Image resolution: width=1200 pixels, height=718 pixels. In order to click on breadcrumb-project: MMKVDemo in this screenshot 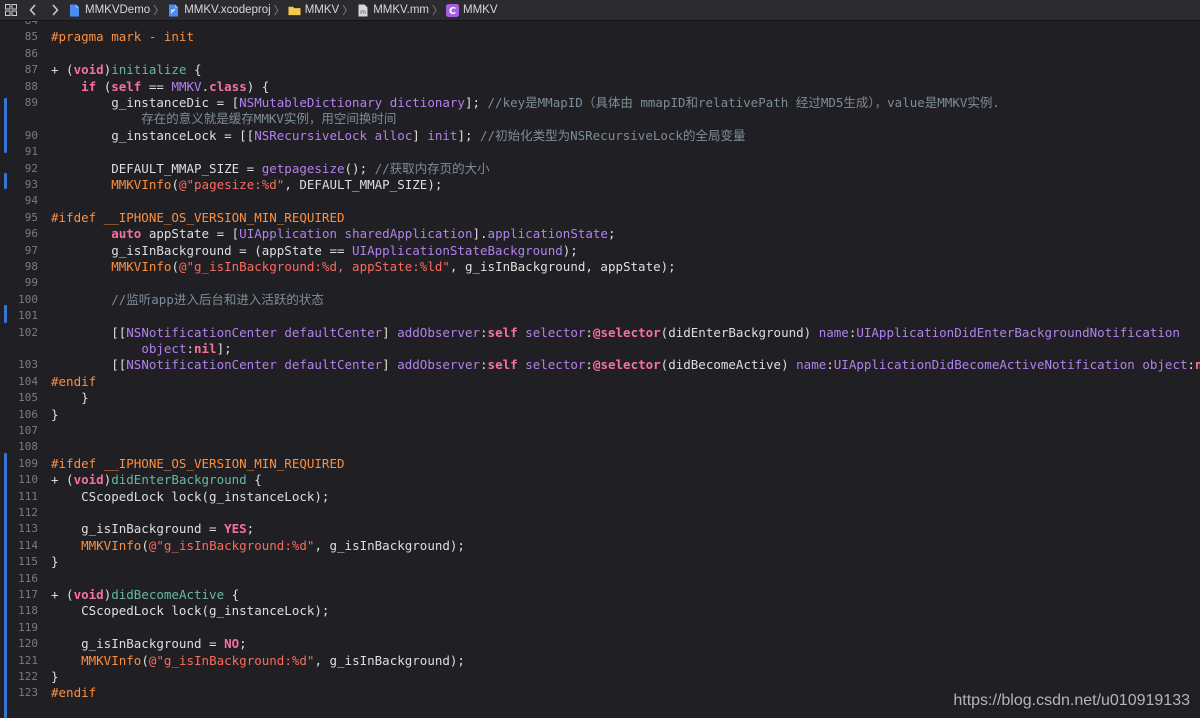, I will do `click(109, 10)`.